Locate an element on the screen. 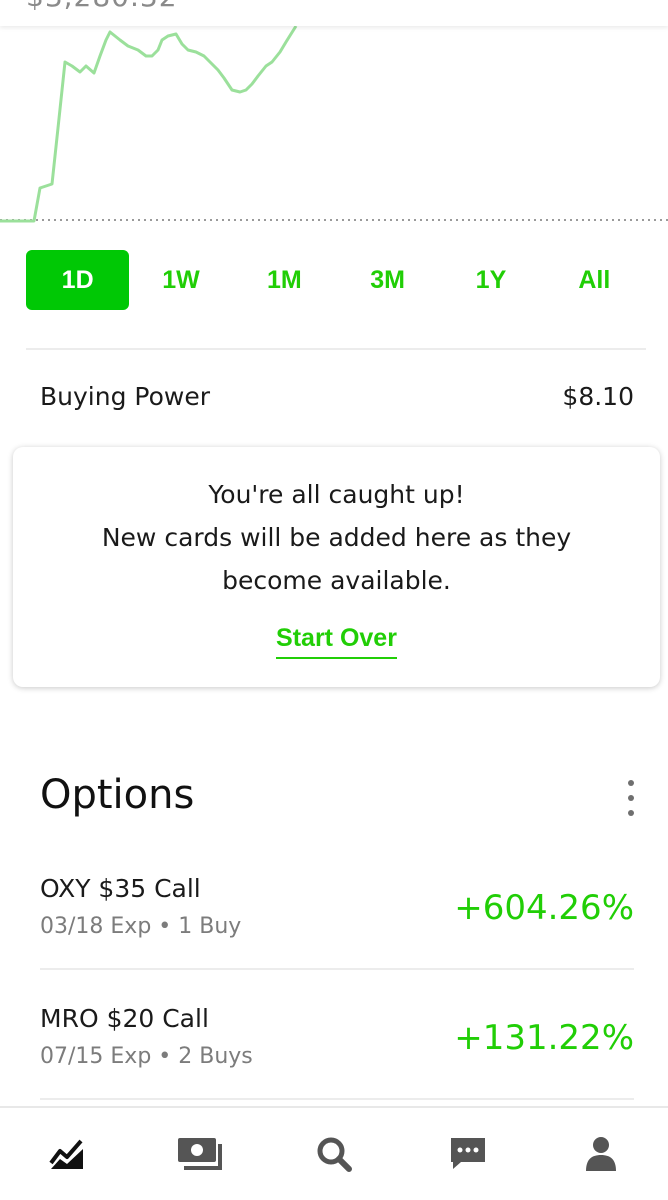 This screenshot has width=668, height=1200. more-options-icon is located at coordinates (631, 798).